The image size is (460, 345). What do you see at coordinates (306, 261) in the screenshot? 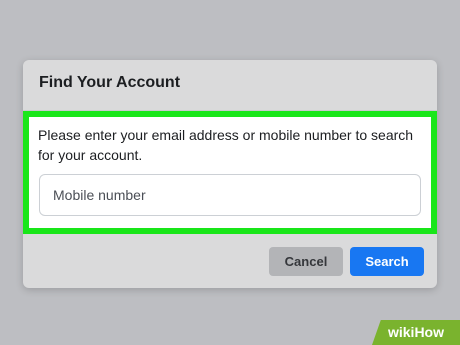
I see `cancel-button: Cancel` at bounding box center [306, 261].